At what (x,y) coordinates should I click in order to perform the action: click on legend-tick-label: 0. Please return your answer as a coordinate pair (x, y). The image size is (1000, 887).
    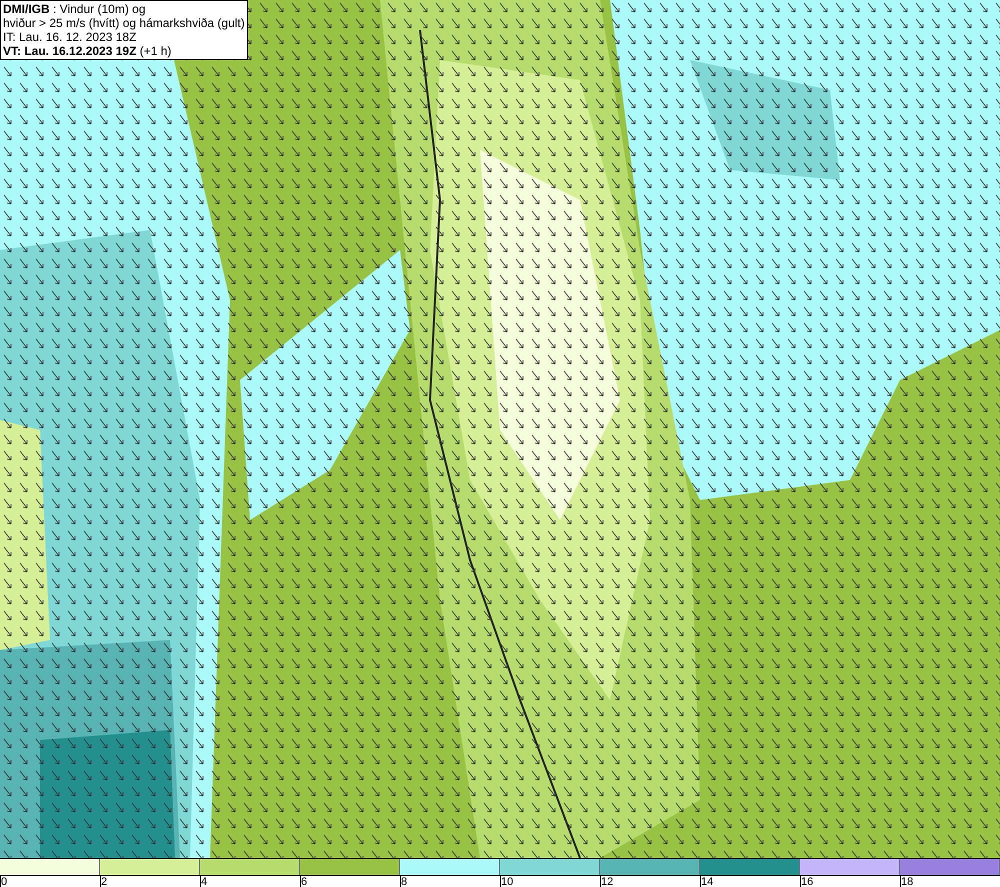
    Looking at the image, I should click on (4, 881).